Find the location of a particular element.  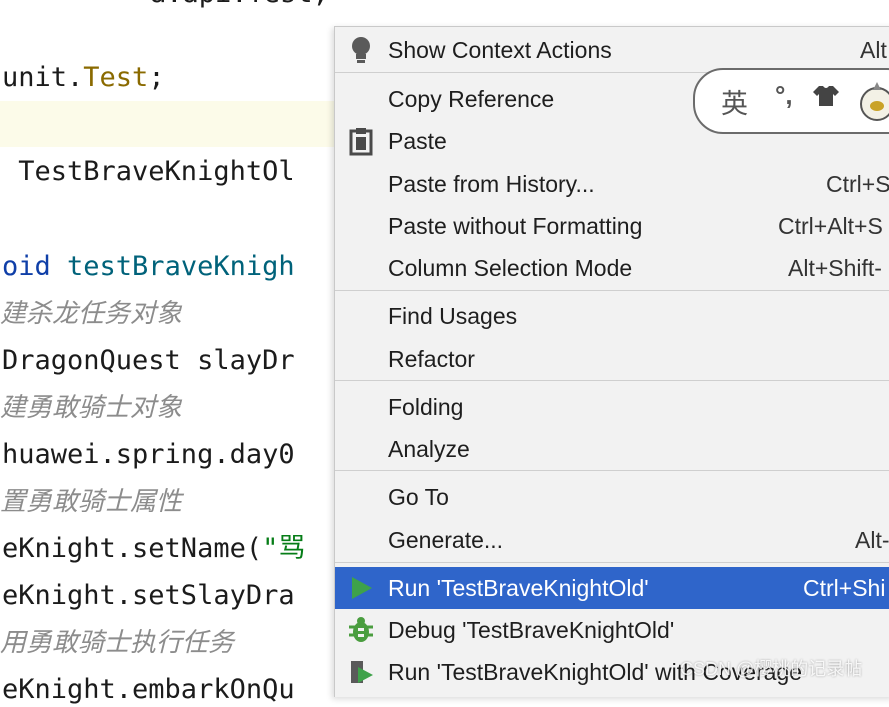

ime-language-toggle: 英 is located at coordinates (734, 101).